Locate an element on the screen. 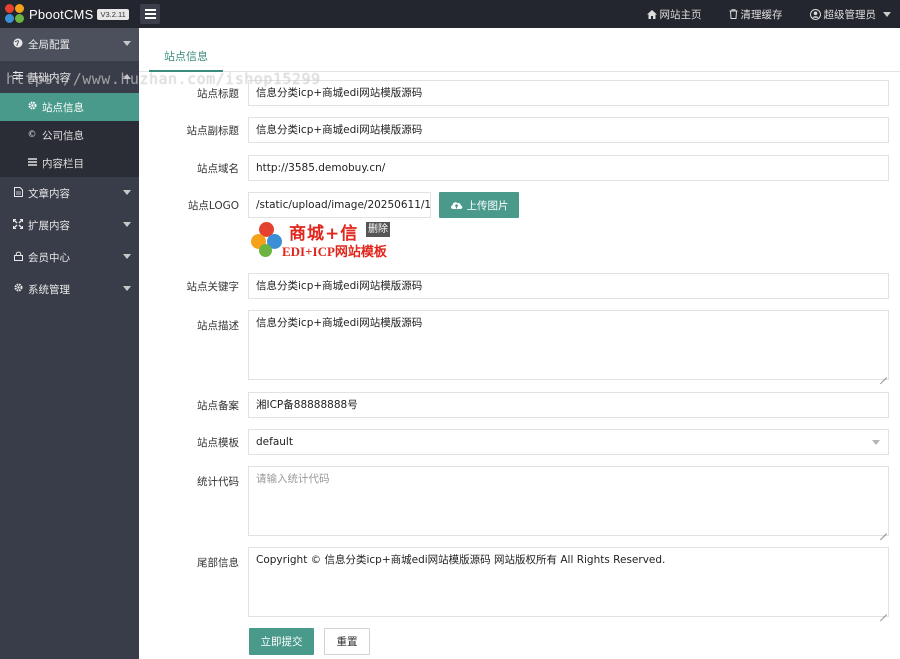 The image size is (900, 659). sidebar-item-system: 系统管理 is located at coordinates (69, 289).